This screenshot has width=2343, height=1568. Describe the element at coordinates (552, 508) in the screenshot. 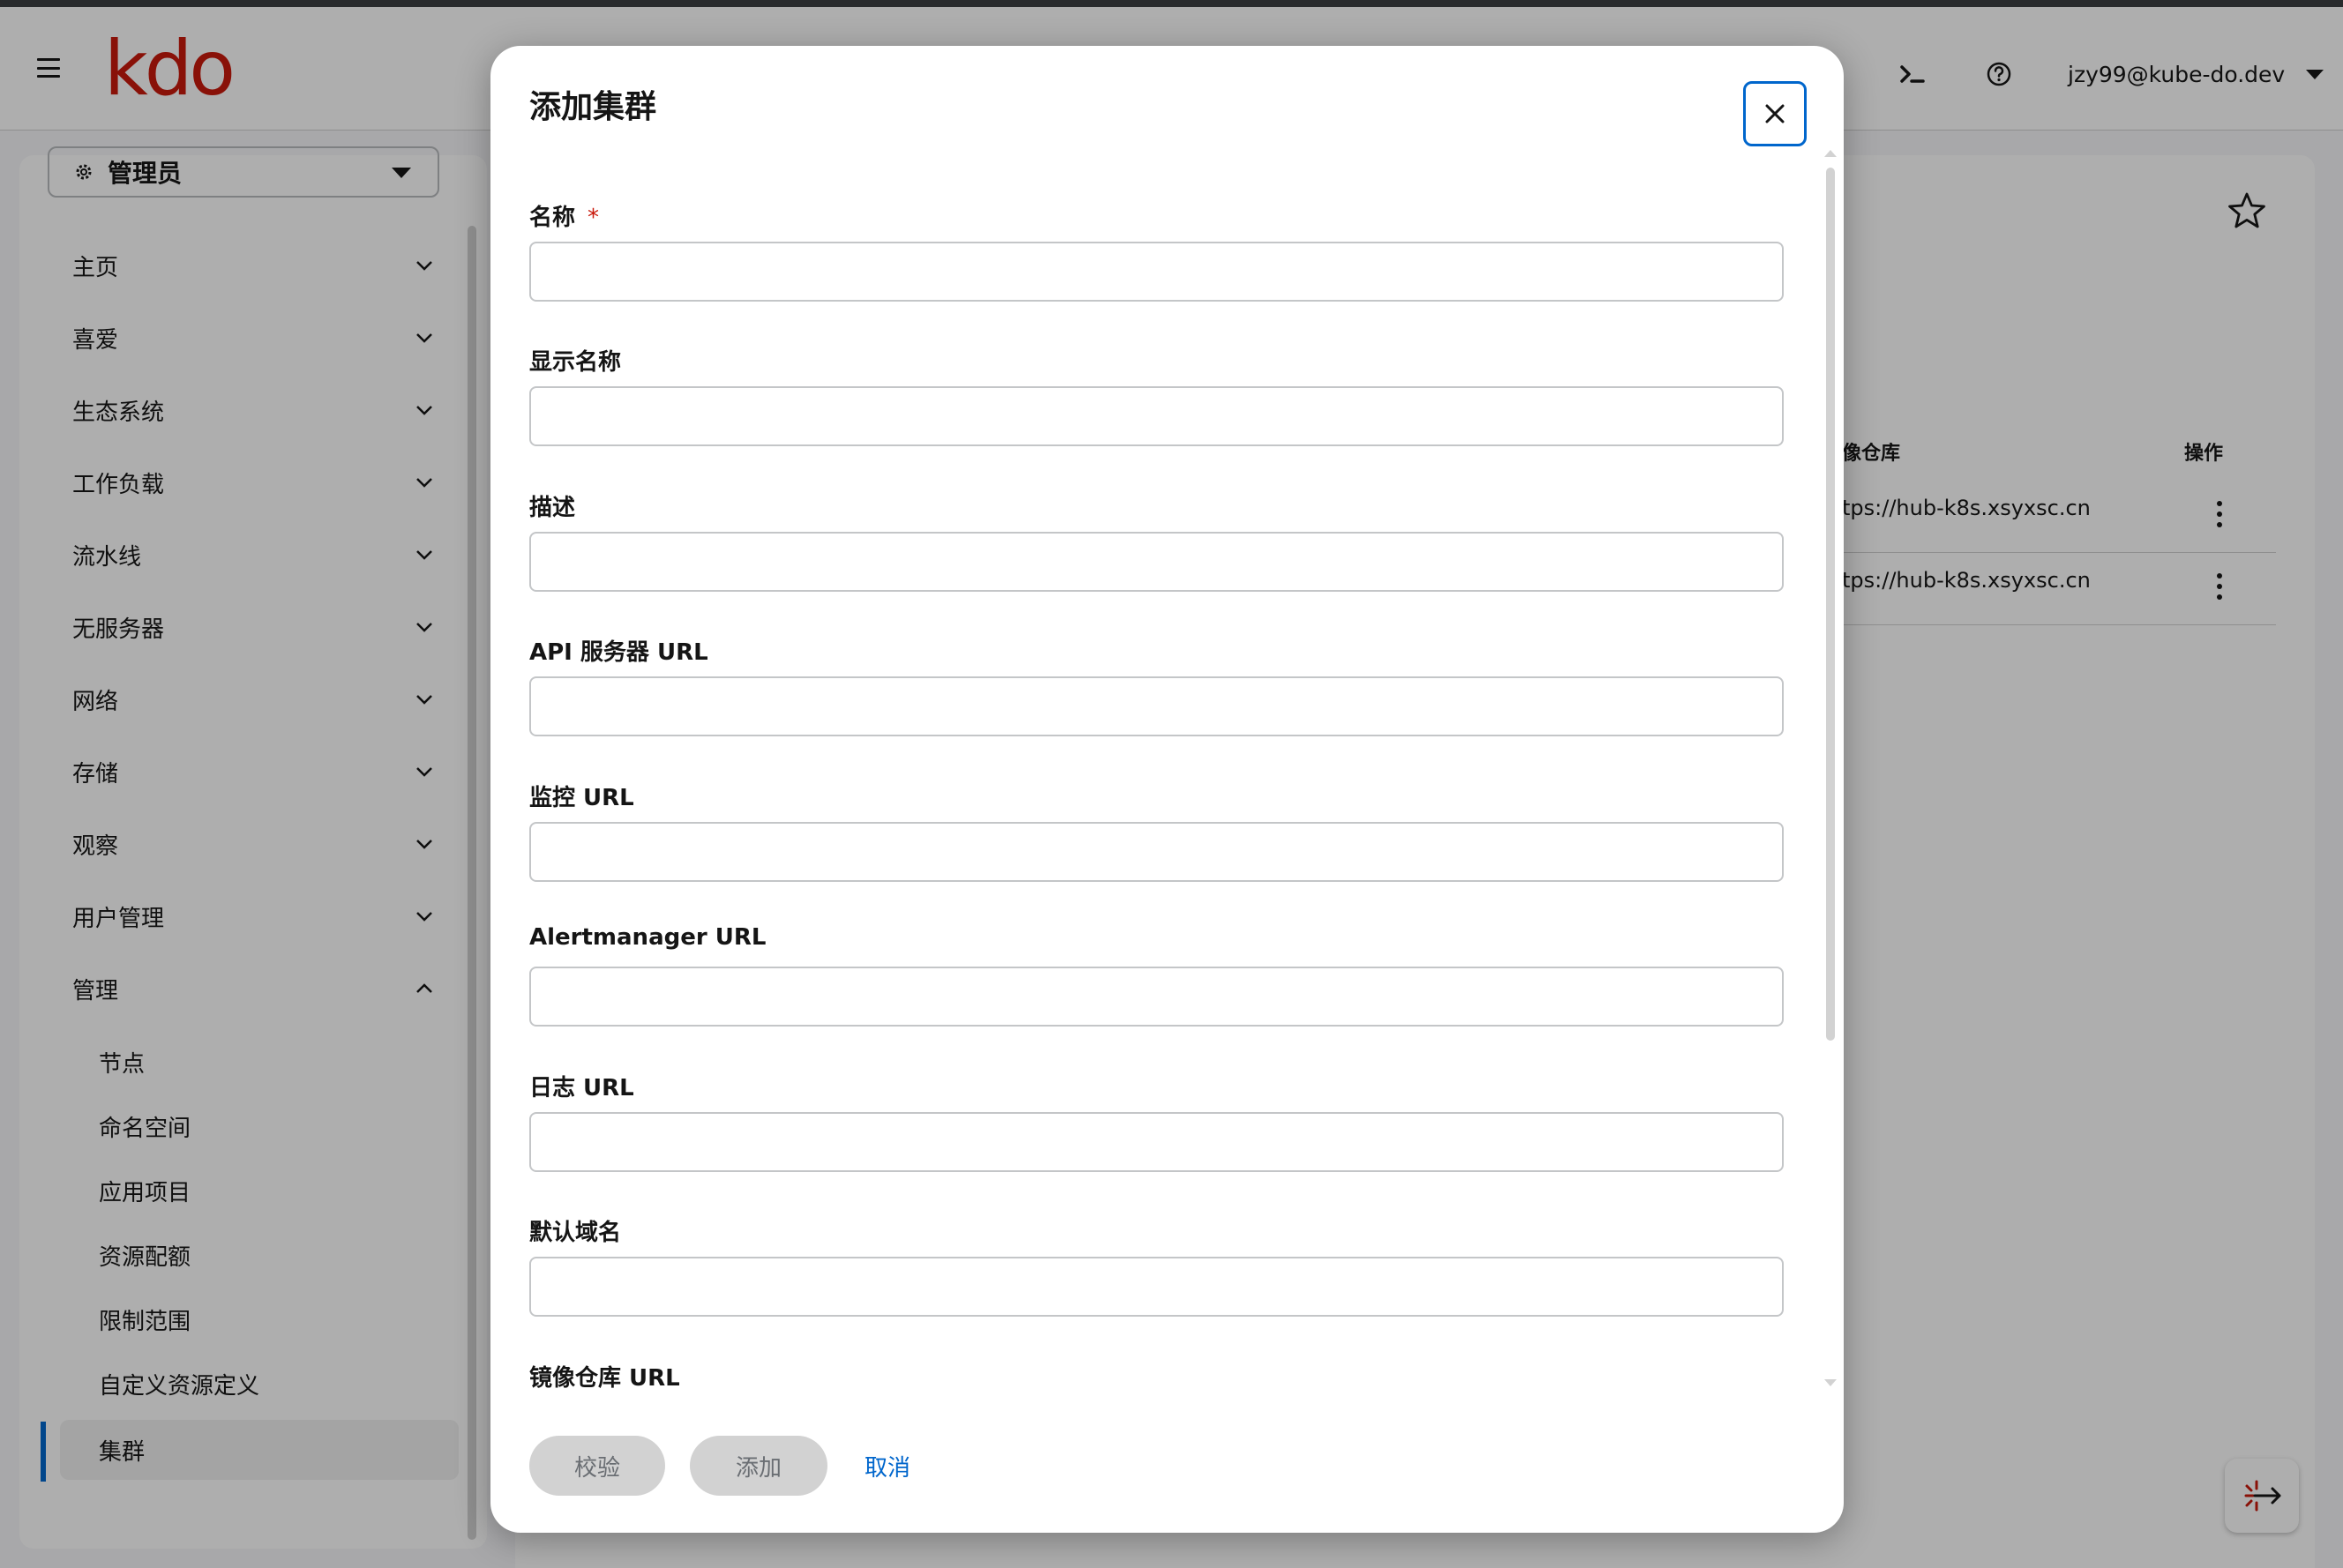

I see `field-label: 描述` at that location.